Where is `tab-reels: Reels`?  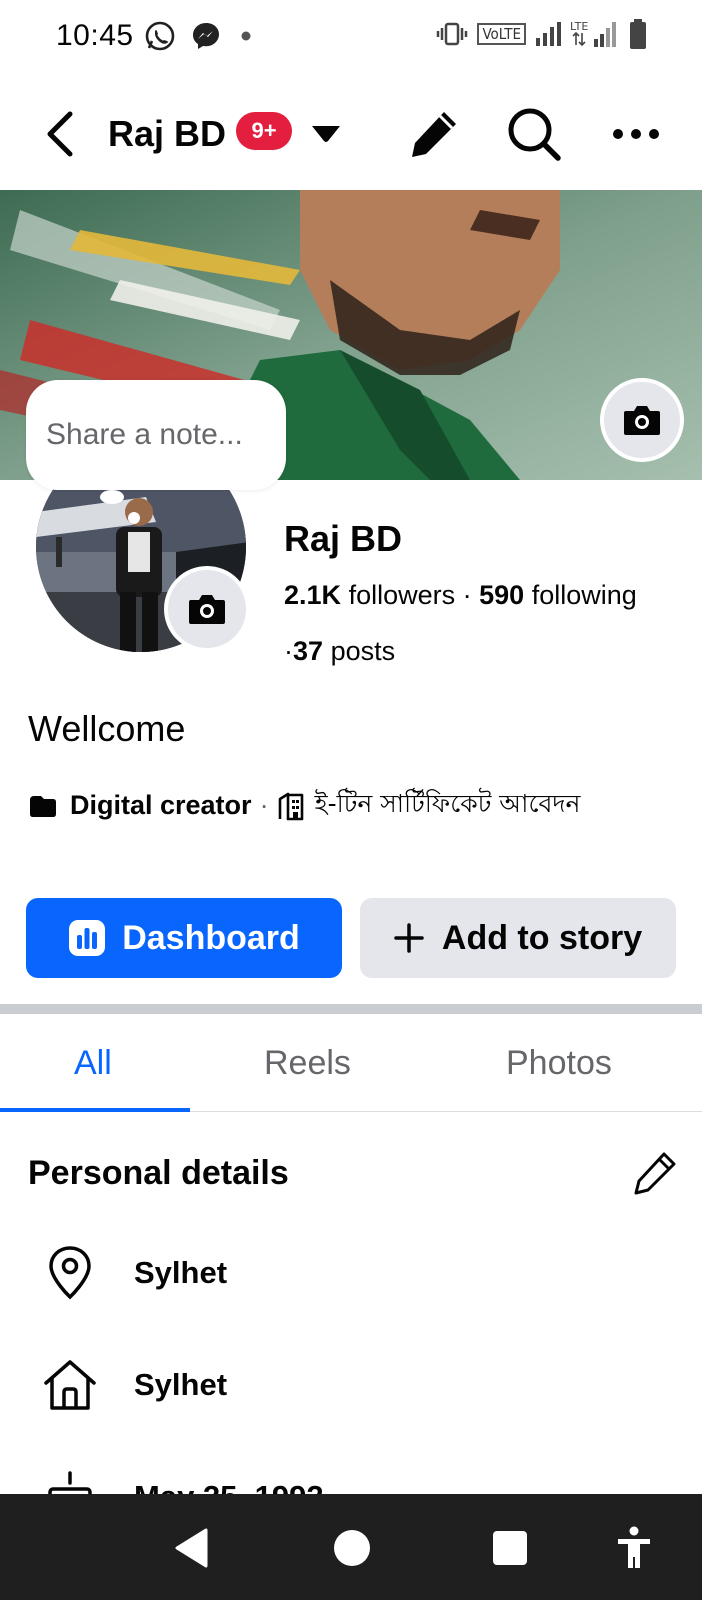 tab-reels: Reels is located at coordinates (307, 1063).